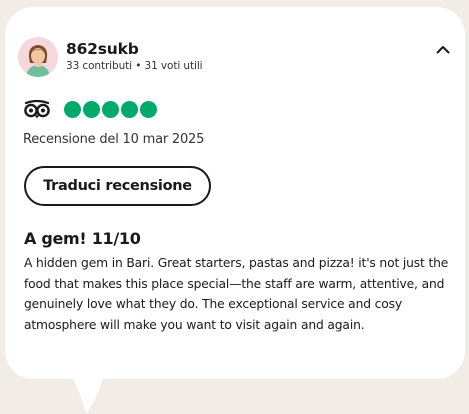 This screenshot has width=469, height=414. I want to click on review-header: 862sukb 33 contributi • 31 voti utili, so click(110, 57).